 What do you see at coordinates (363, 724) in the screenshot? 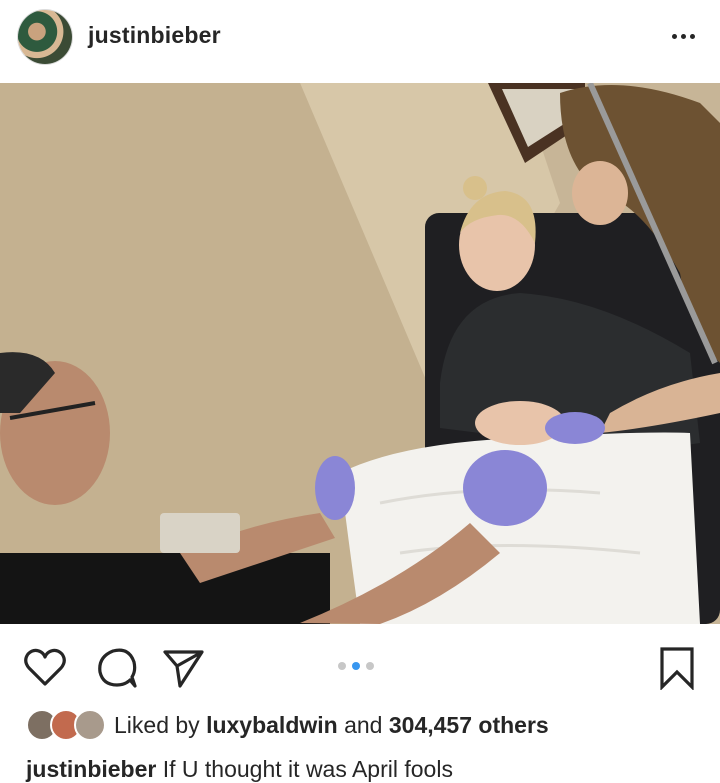
I see `likes-and: and` at bounding box center [363, 724].